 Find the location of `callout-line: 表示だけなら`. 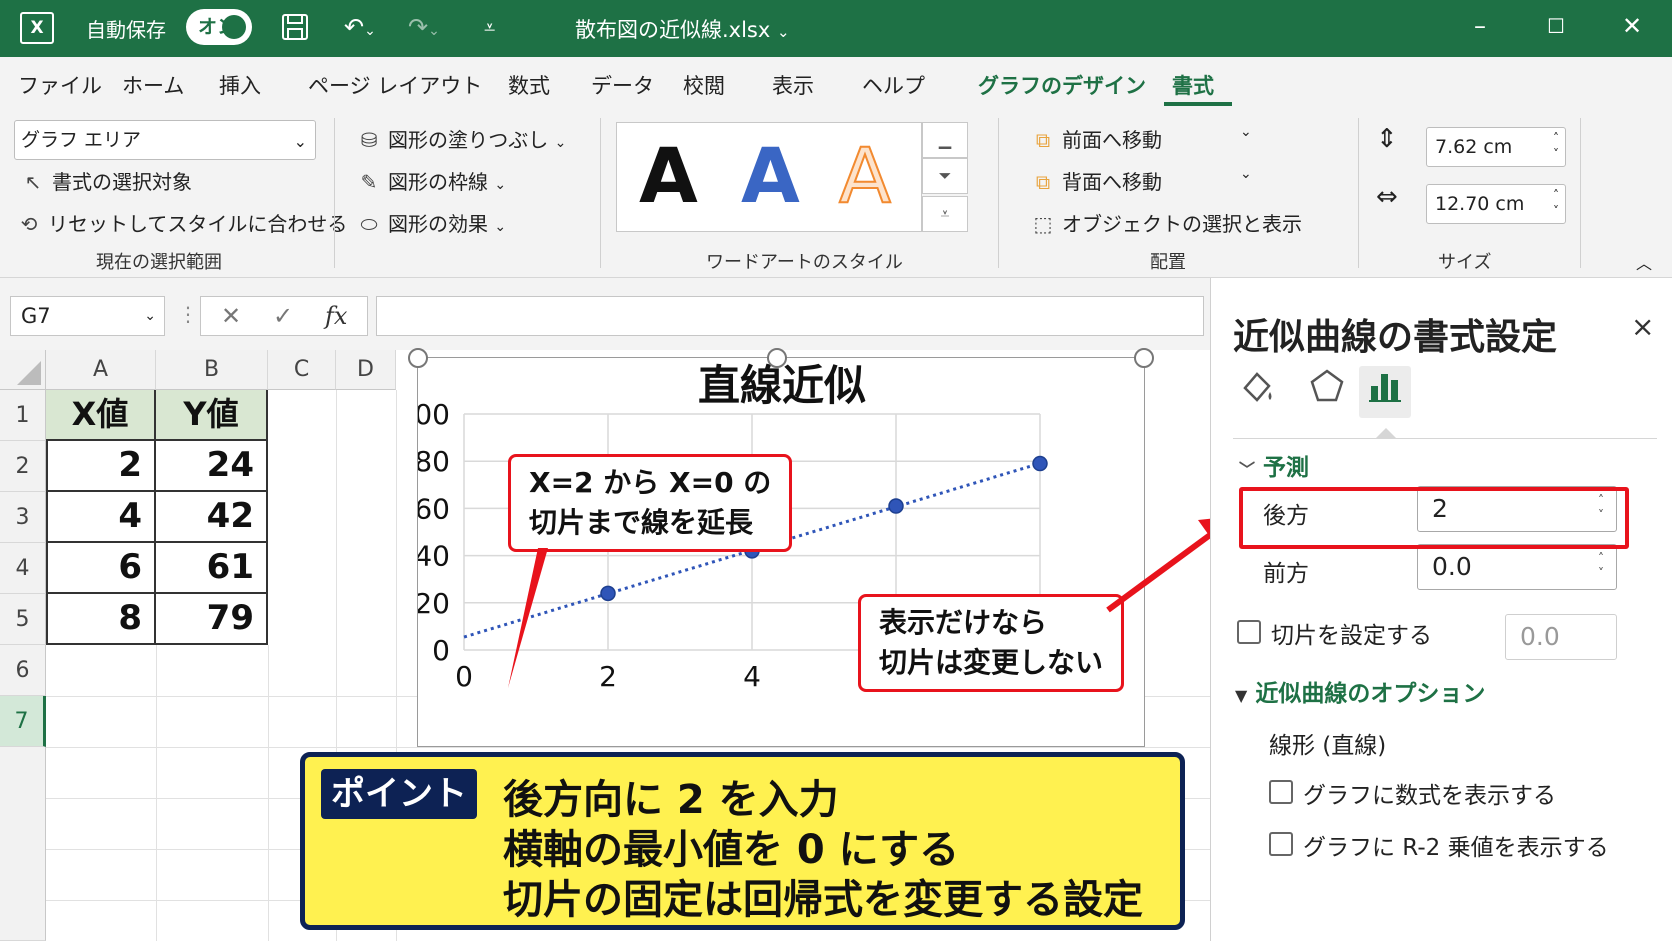

callout-line: 表示だけなら is located at coordinates (963, 622).